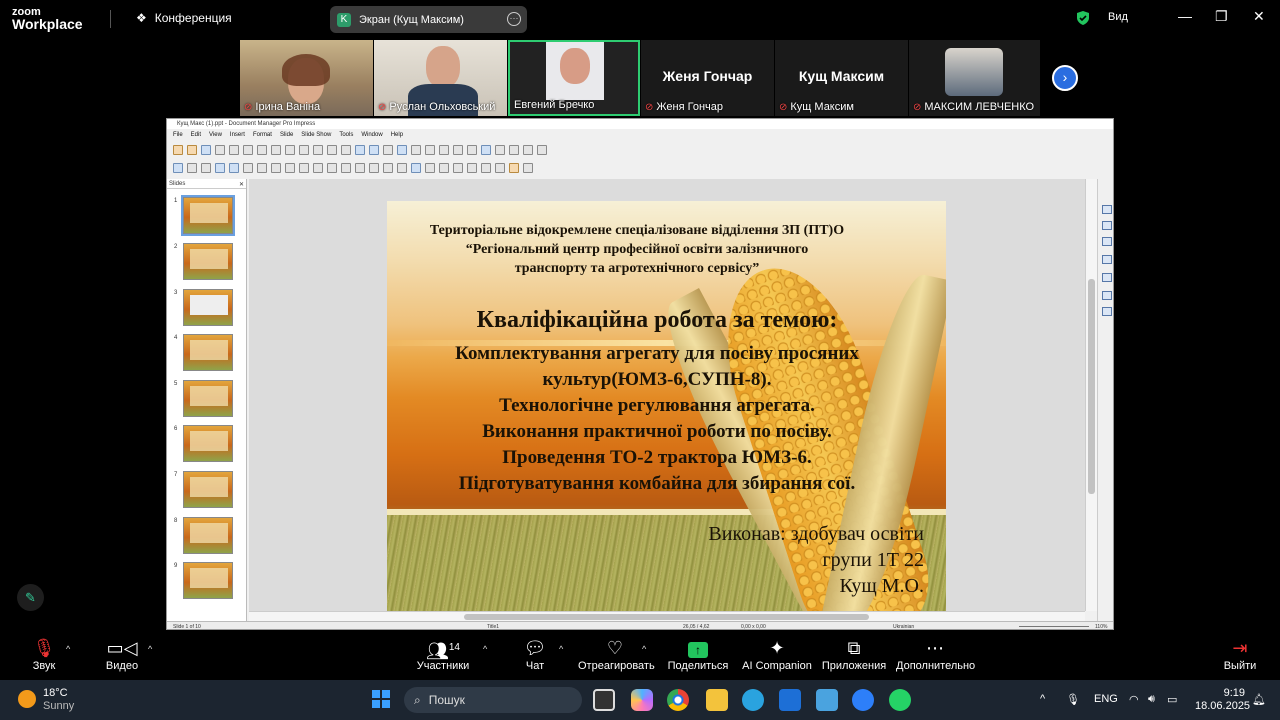 Image resolution: width=1280 pixels, height=720 pixels. I want to click on menu-slide: Slide, so click(286, 135).